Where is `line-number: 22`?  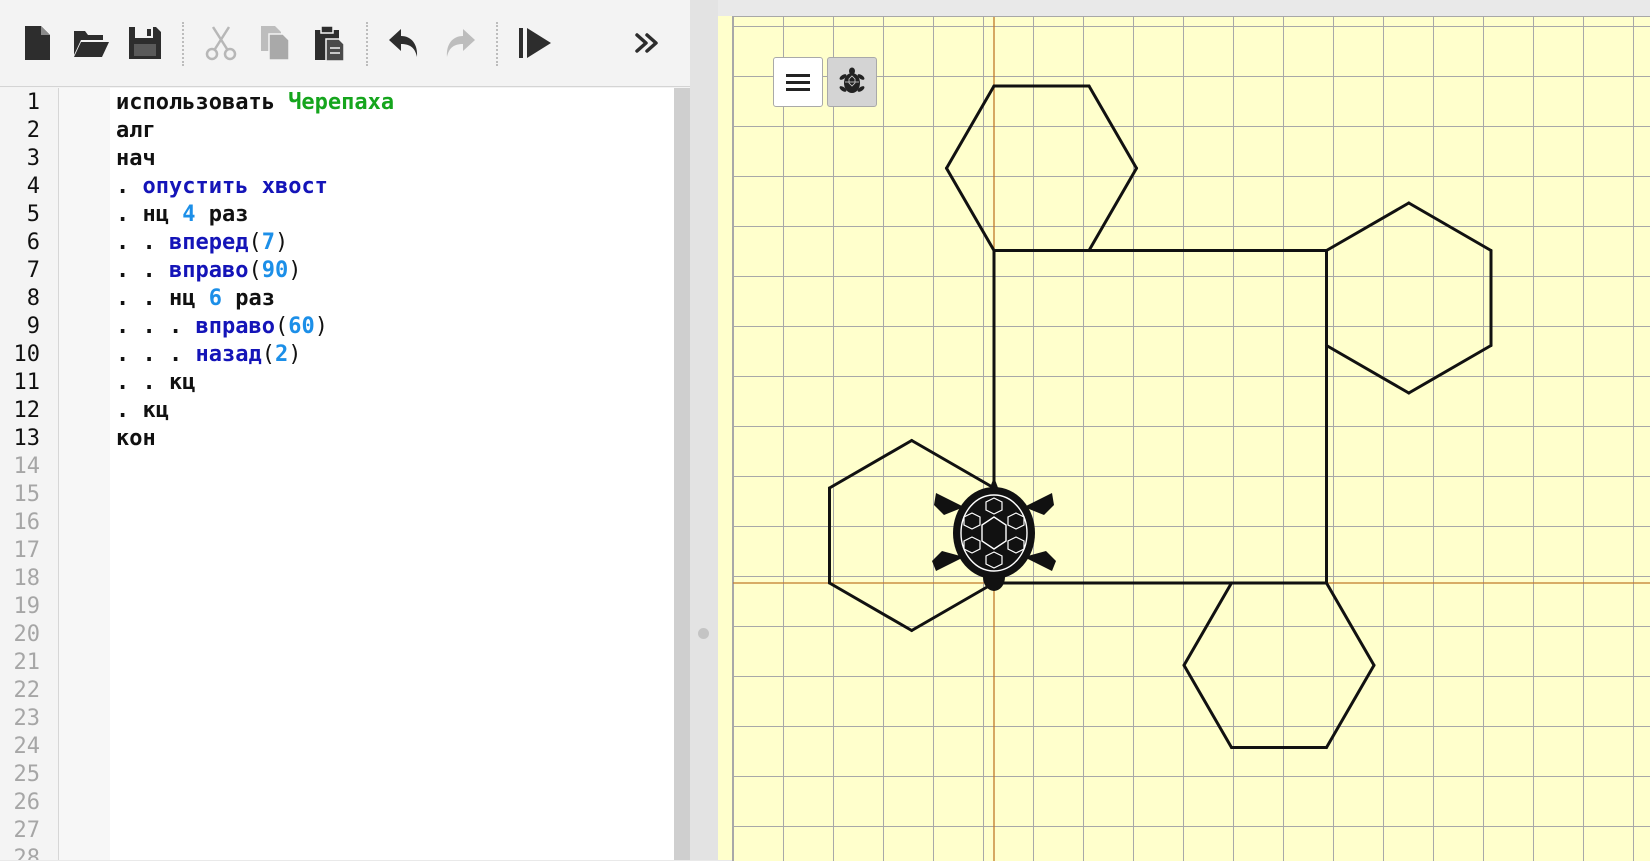 line-number: 22 is located at coordinates (27, 690).